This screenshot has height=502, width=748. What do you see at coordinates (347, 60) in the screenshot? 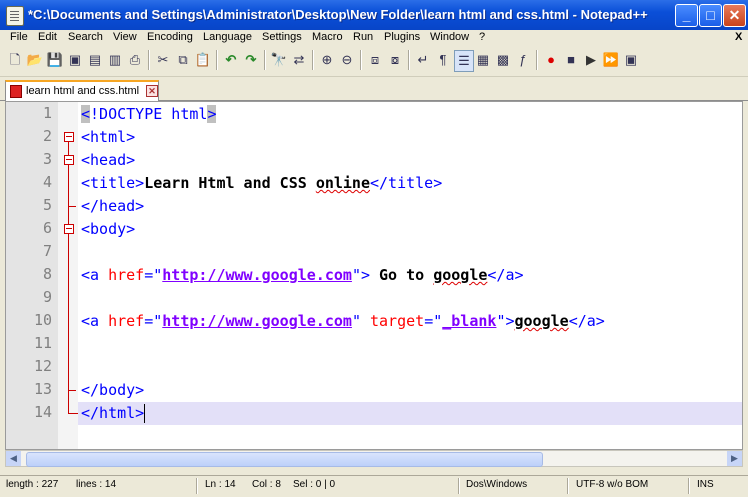
I see `zoom-out-icon: ⊖` at bounding box center [347, 60].